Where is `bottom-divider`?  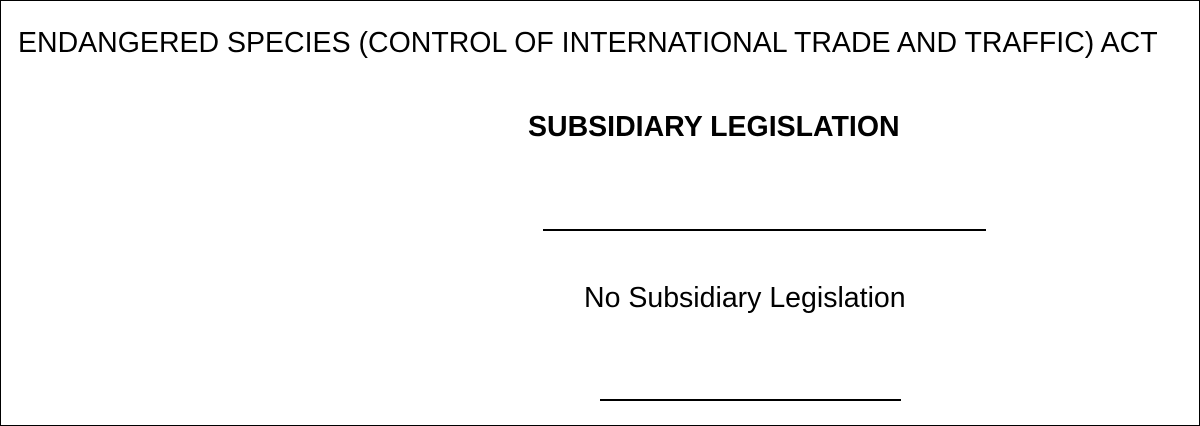
bottom-divider is located at coordinates (750, 400).